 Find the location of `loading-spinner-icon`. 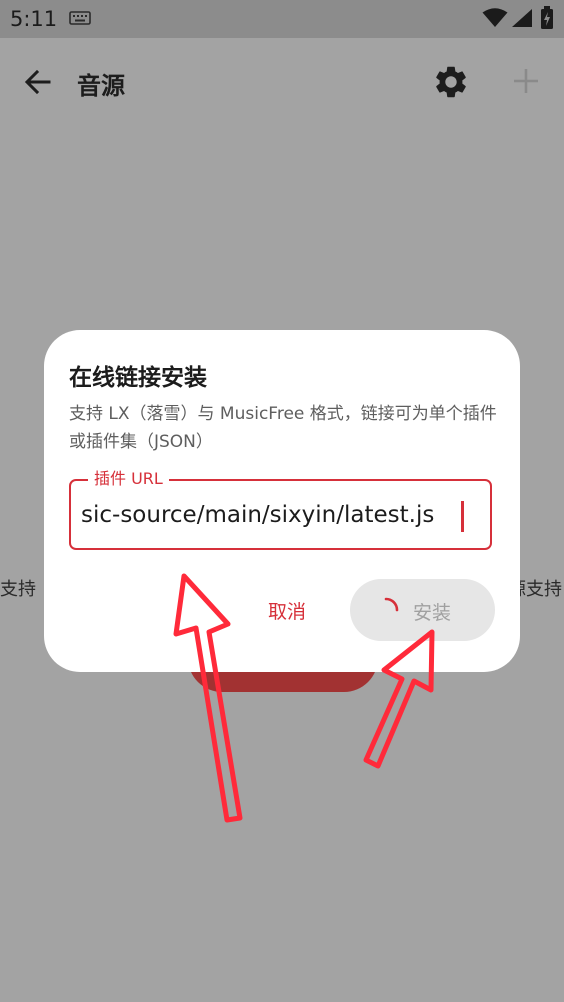

loading-spinner-icon is located at coordinates (391, 604).